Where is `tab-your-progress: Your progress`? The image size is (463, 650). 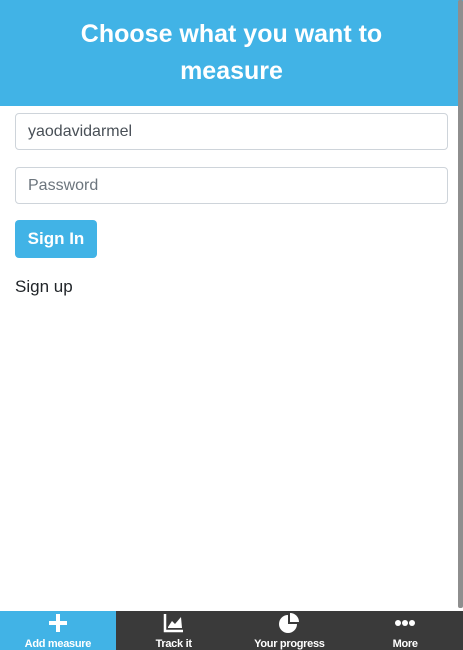
tab-your-progress: Your progress is located at coordinates (290, 630).